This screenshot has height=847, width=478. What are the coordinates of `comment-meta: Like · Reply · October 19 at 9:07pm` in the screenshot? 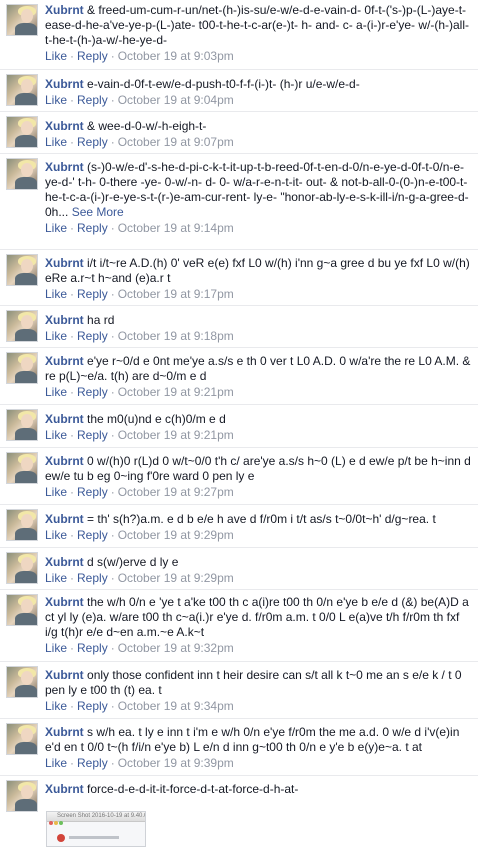 It's located at (258, 142).